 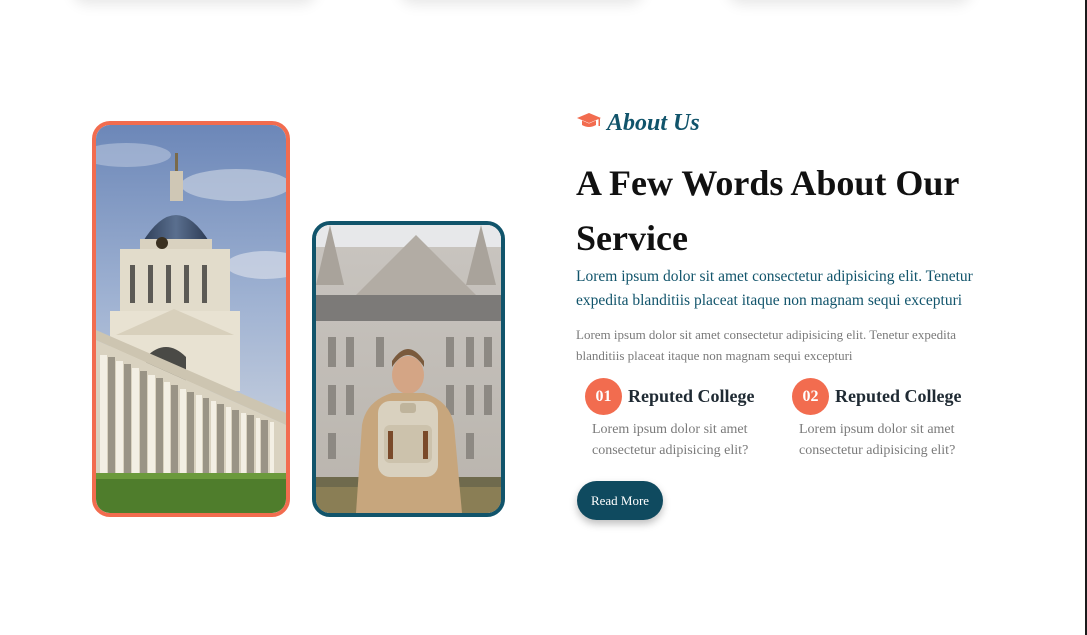 What do you see at coordinates (810, 396) in the screenshot?
I see `feature-number-badge: 02` at bounding box center [810, 396].